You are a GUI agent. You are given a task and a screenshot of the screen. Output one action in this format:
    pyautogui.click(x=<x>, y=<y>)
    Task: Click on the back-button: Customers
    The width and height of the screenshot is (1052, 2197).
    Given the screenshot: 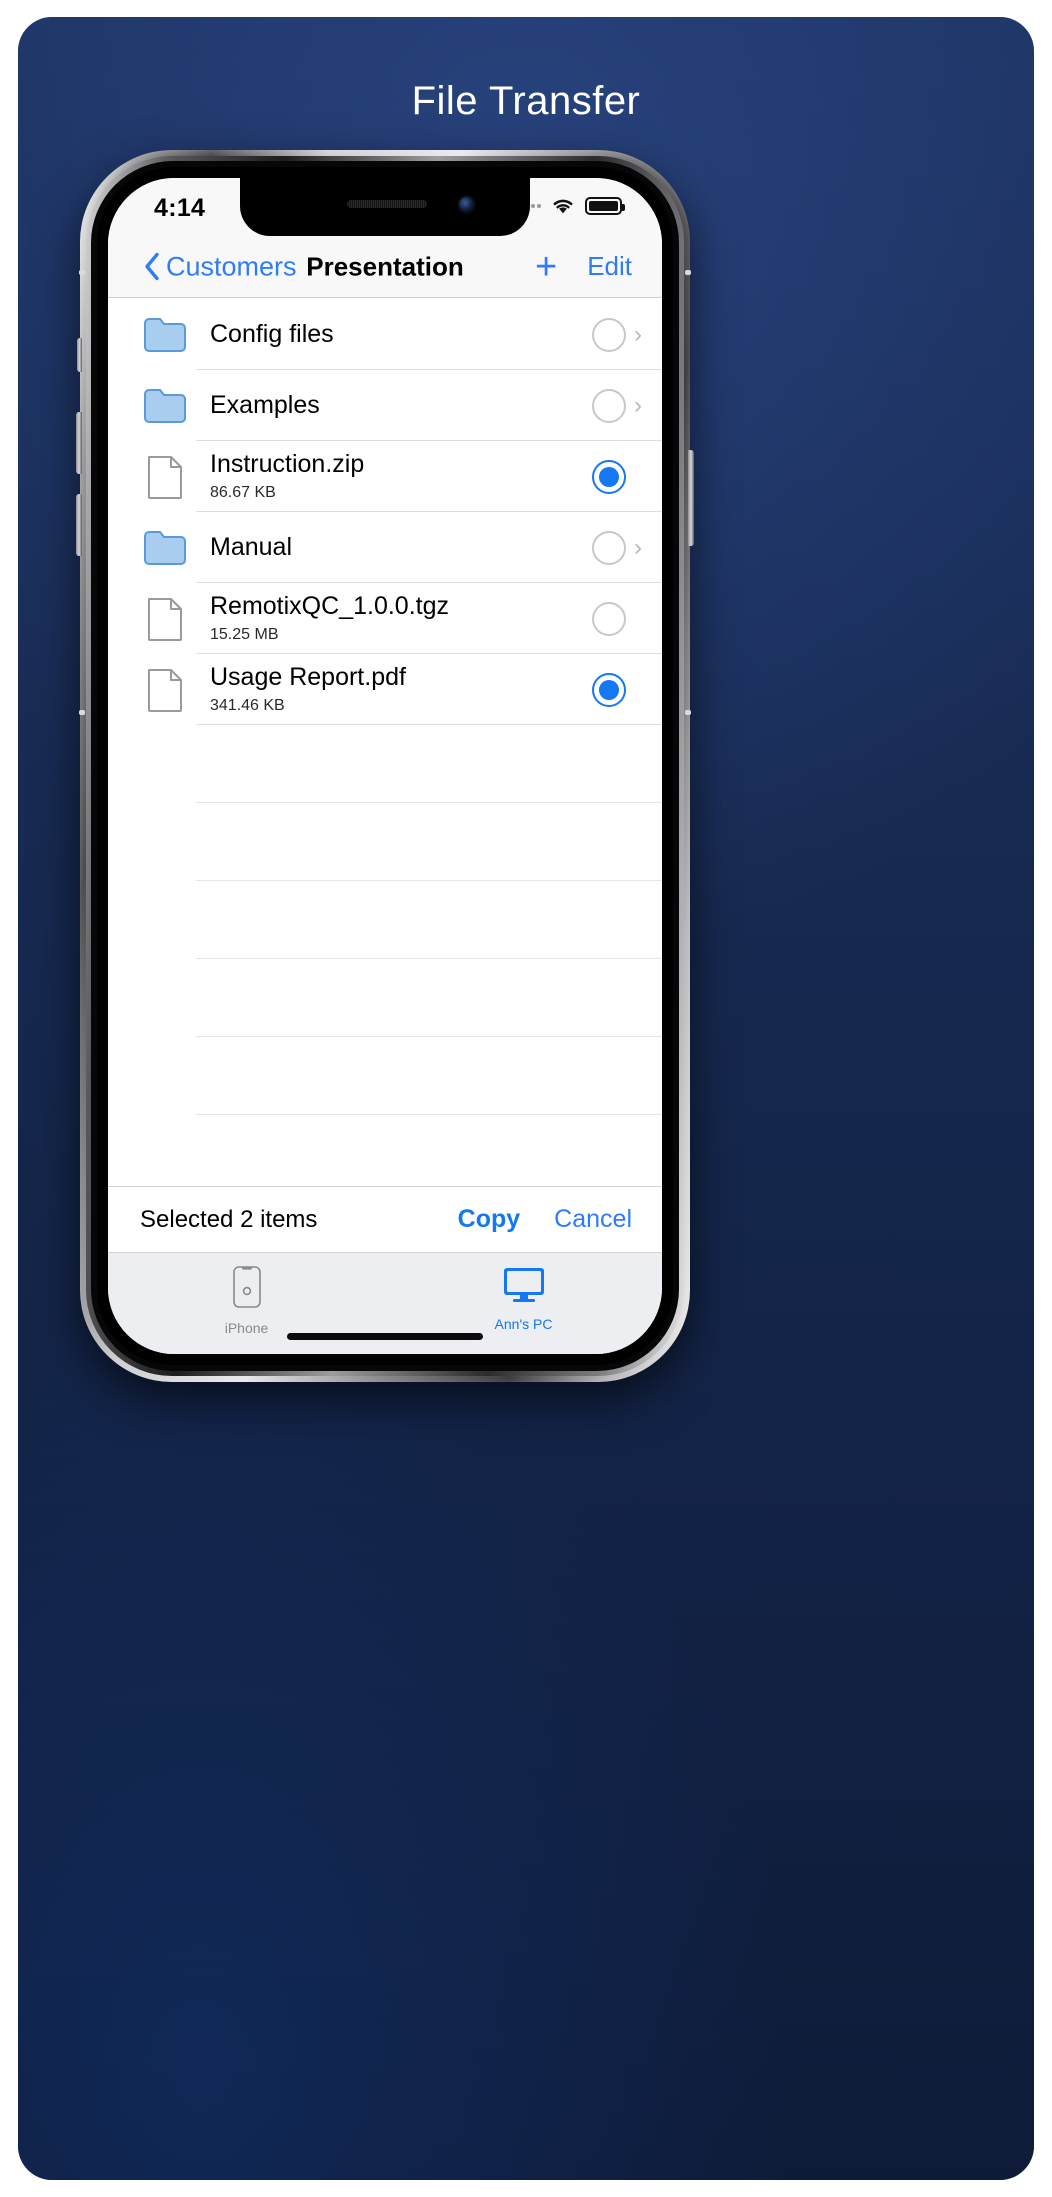 What is the action you would take?
    pyautogui.click(x=220, y=266)
    